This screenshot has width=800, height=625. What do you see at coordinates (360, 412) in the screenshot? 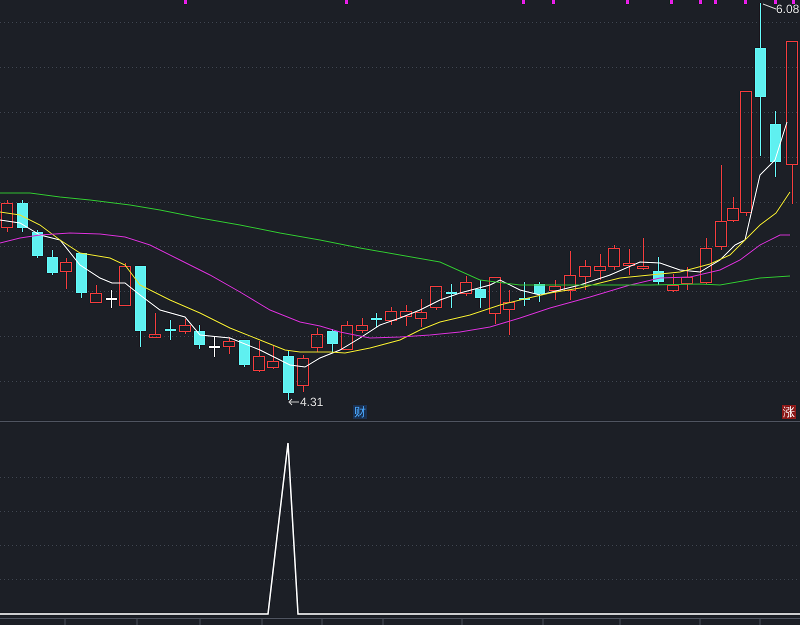
I see `event-marker: 财` at bounding box center [360, 412].